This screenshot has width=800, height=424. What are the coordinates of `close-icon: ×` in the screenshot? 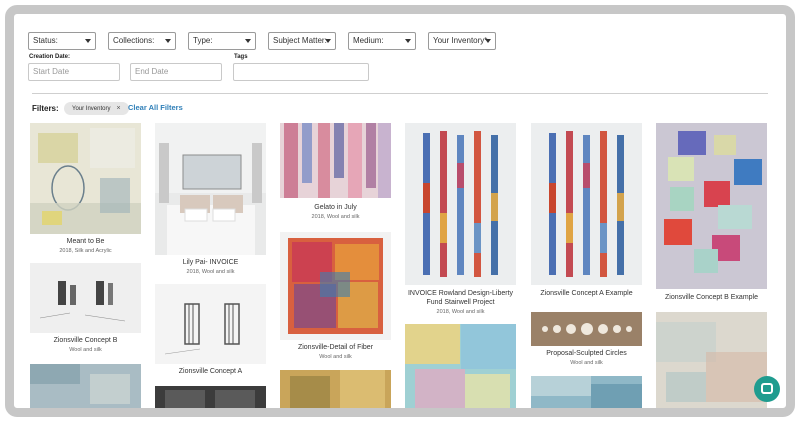 It's located at (118, 108).